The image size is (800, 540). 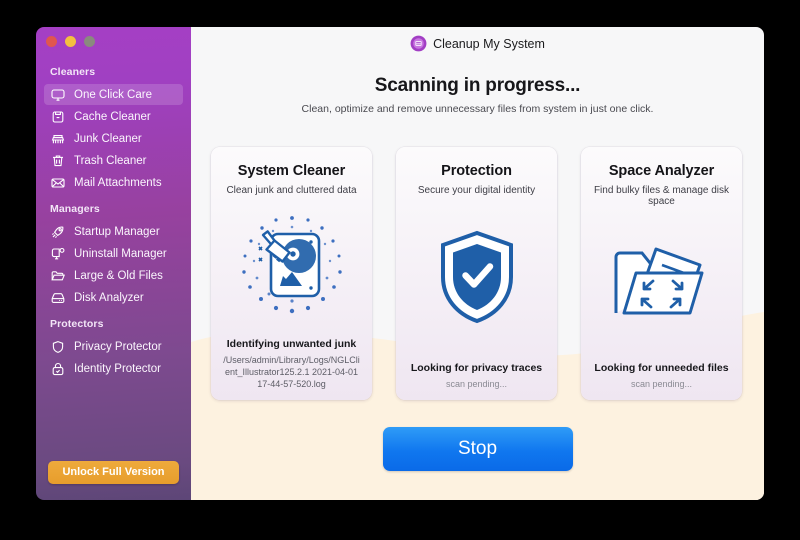 I want to click on zoom-button, so click(x=89, y=41).